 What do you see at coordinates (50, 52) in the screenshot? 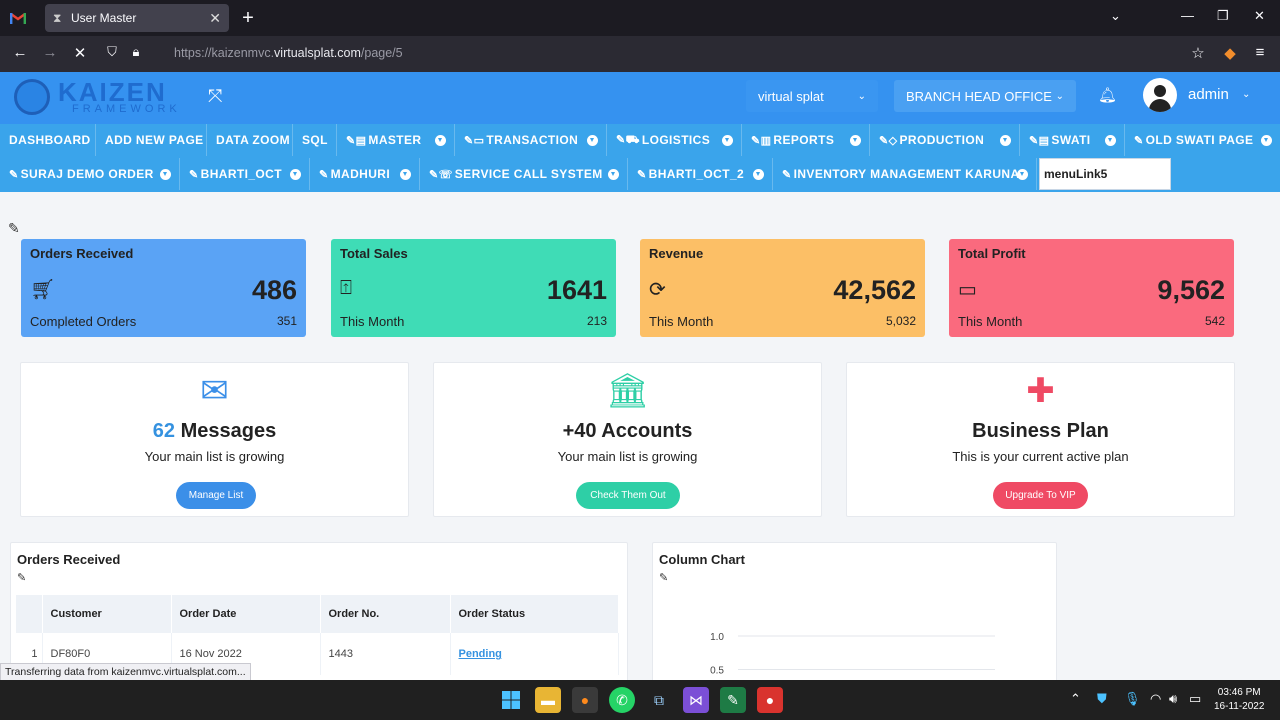
I see `forward-button: →` at bounding box center [50, 52].